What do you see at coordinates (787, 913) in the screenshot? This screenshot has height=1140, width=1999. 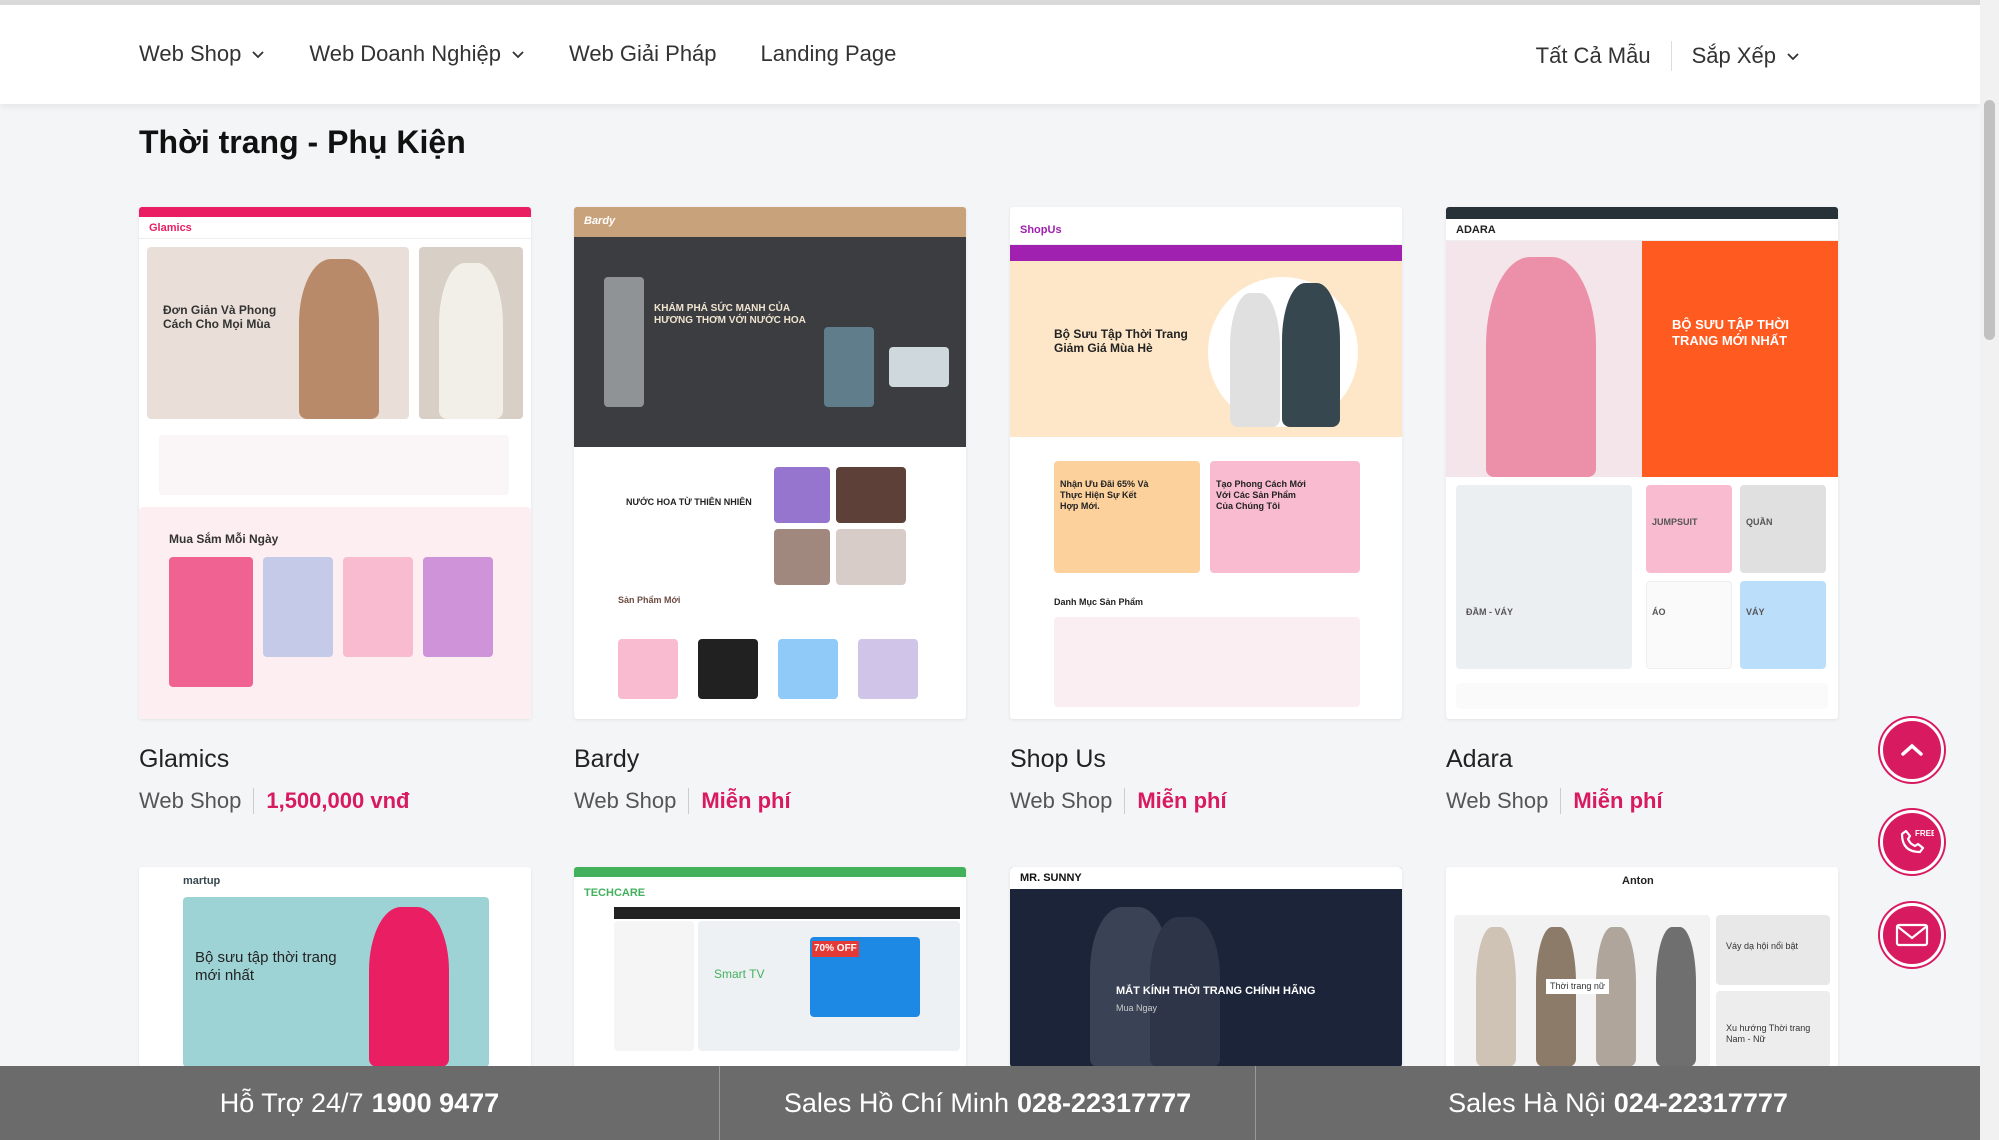 I see `mock-menu-bar` at bounding box center [787, 913].